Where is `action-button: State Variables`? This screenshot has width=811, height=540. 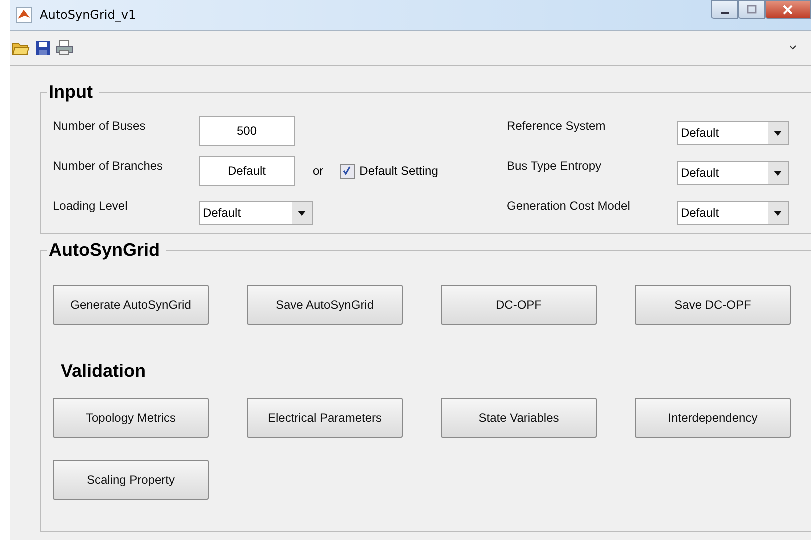
action-button: State Variables is located at coordinates (519, 418).